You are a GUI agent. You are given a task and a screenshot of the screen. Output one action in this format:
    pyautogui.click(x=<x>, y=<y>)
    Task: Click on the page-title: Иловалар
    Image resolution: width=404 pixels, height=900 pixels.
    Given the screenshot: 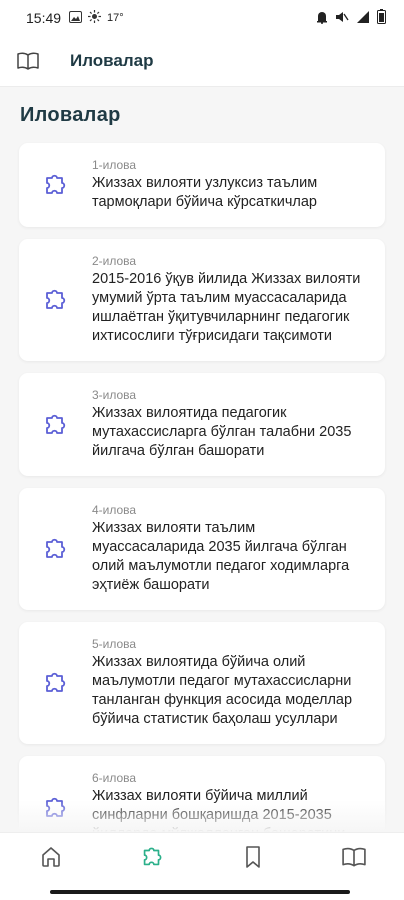 What is the action you would take?
    pyautogui.click(x=70, y=115)
    